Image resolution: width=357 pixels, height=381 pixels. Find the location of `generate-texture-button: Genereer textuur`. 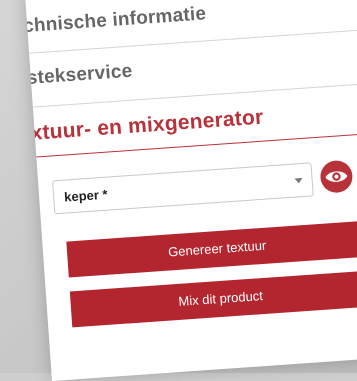

generate-texture-button: Genereer textuur is located at coordinates (211, 249).